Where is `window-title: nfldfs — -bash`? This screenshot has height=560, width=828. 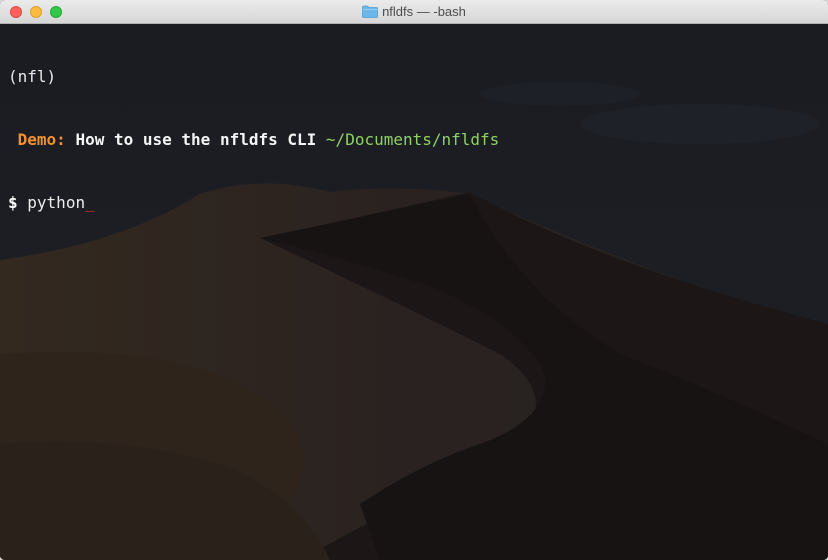
window-title: nfldfs — -bash is located at coordinates (424, 11).